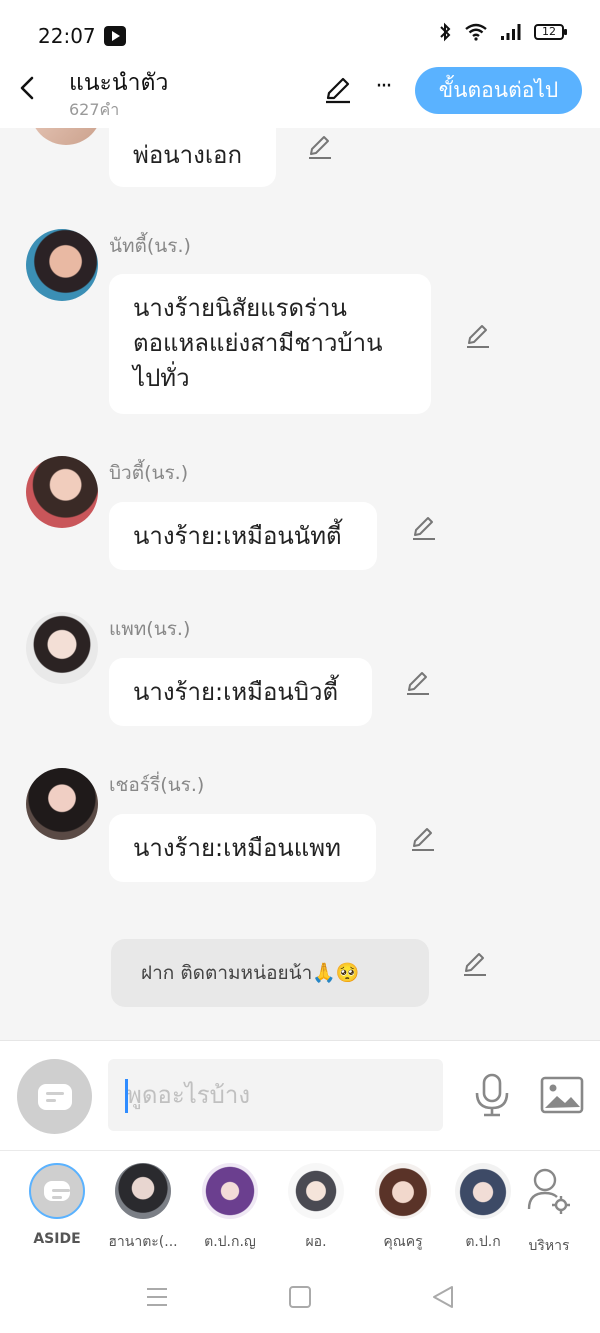 The image size is (600, 1333). Describe the element at coordinates (126, 1096) in the screenshot. I see `text-caret` at that location.